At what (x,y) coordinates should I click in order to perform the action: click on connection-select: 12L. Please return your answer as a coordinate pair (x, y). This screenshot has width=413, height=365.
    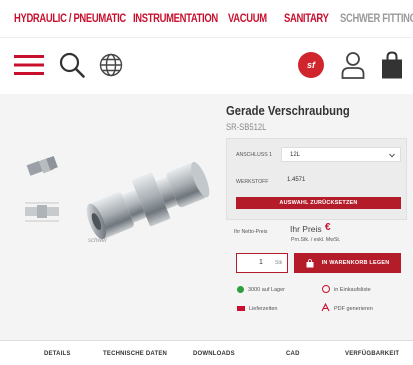
    Looking at the image, I should click on (341, 154).